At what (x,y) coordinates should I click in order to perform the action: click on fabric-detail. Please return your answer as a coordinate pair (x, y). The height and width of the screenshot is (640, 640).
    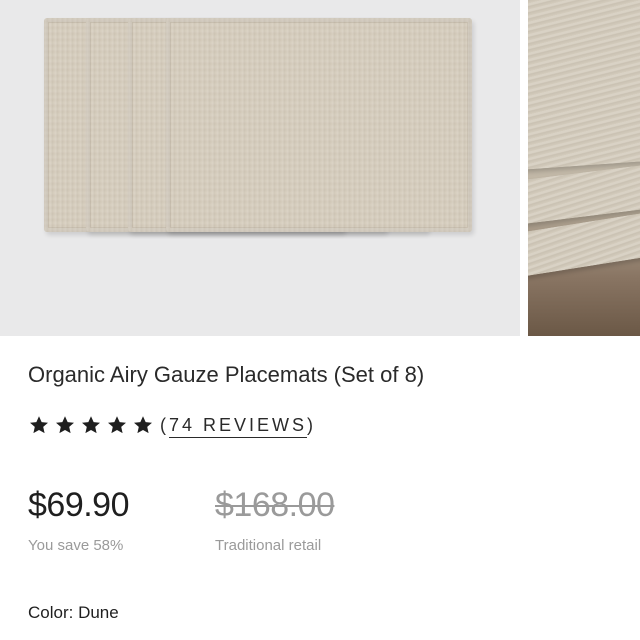
    Looking at the image, I should click on (584, 85).